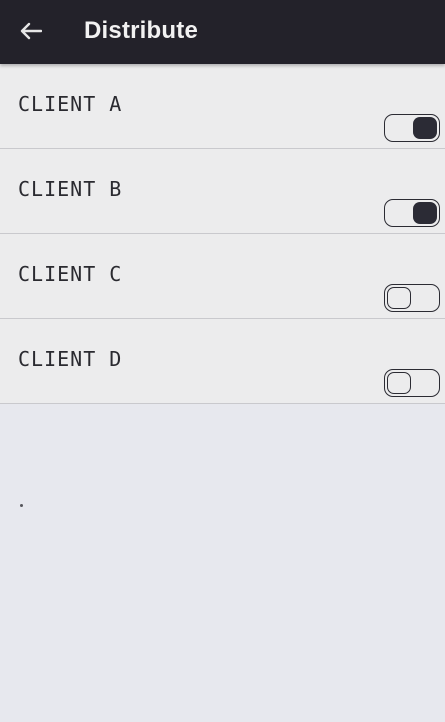 Image resolution: width=445 pixels, height=722 pixels. Describe the element at coordinates (222, 191) in the screenshot. I see `list-item-client-b: CLIENT B` at that location.